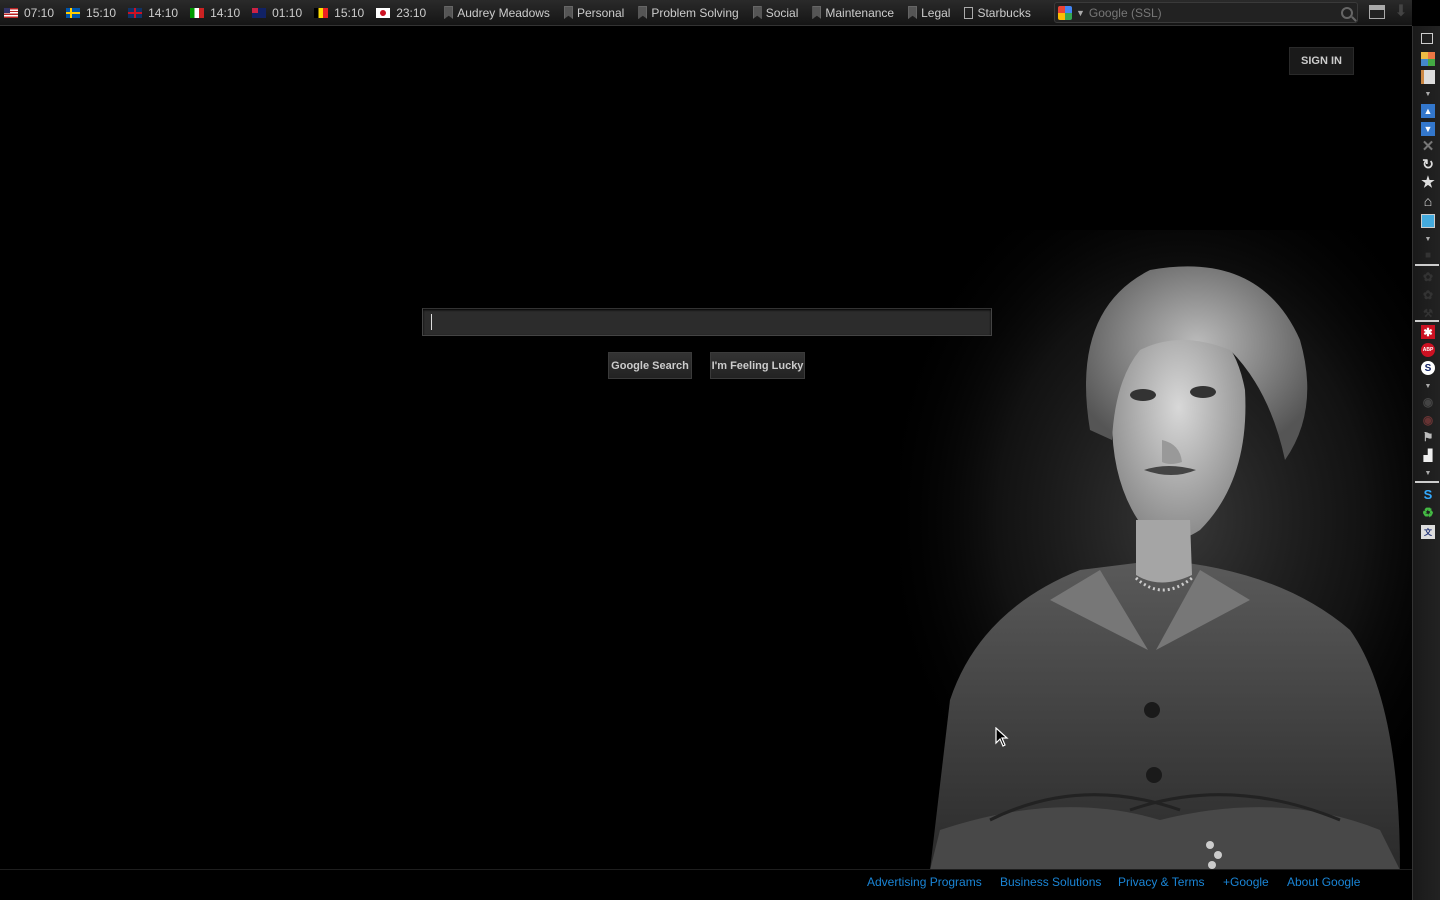  I want to click on bookmark-label: Starbucks, so click(1004, 12).